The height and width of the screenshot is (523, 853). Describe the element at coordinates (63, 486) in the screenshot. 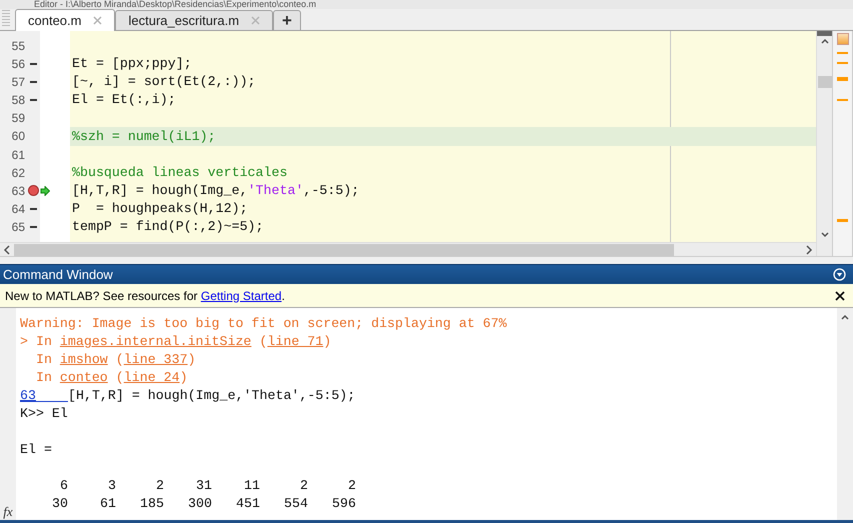

I see `matrix-value: 6` at that location.